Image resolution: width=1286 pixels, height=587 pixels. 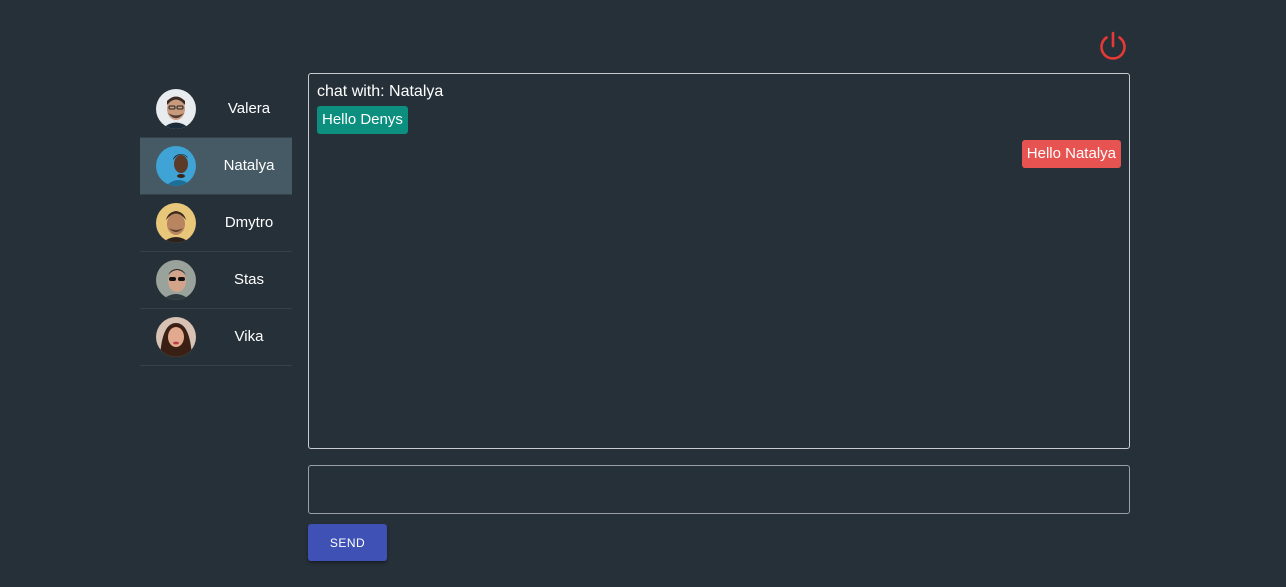 I want to click on contact-list: Valera Natalya Dmytro Stas Vika, so click(x=216, y=223).